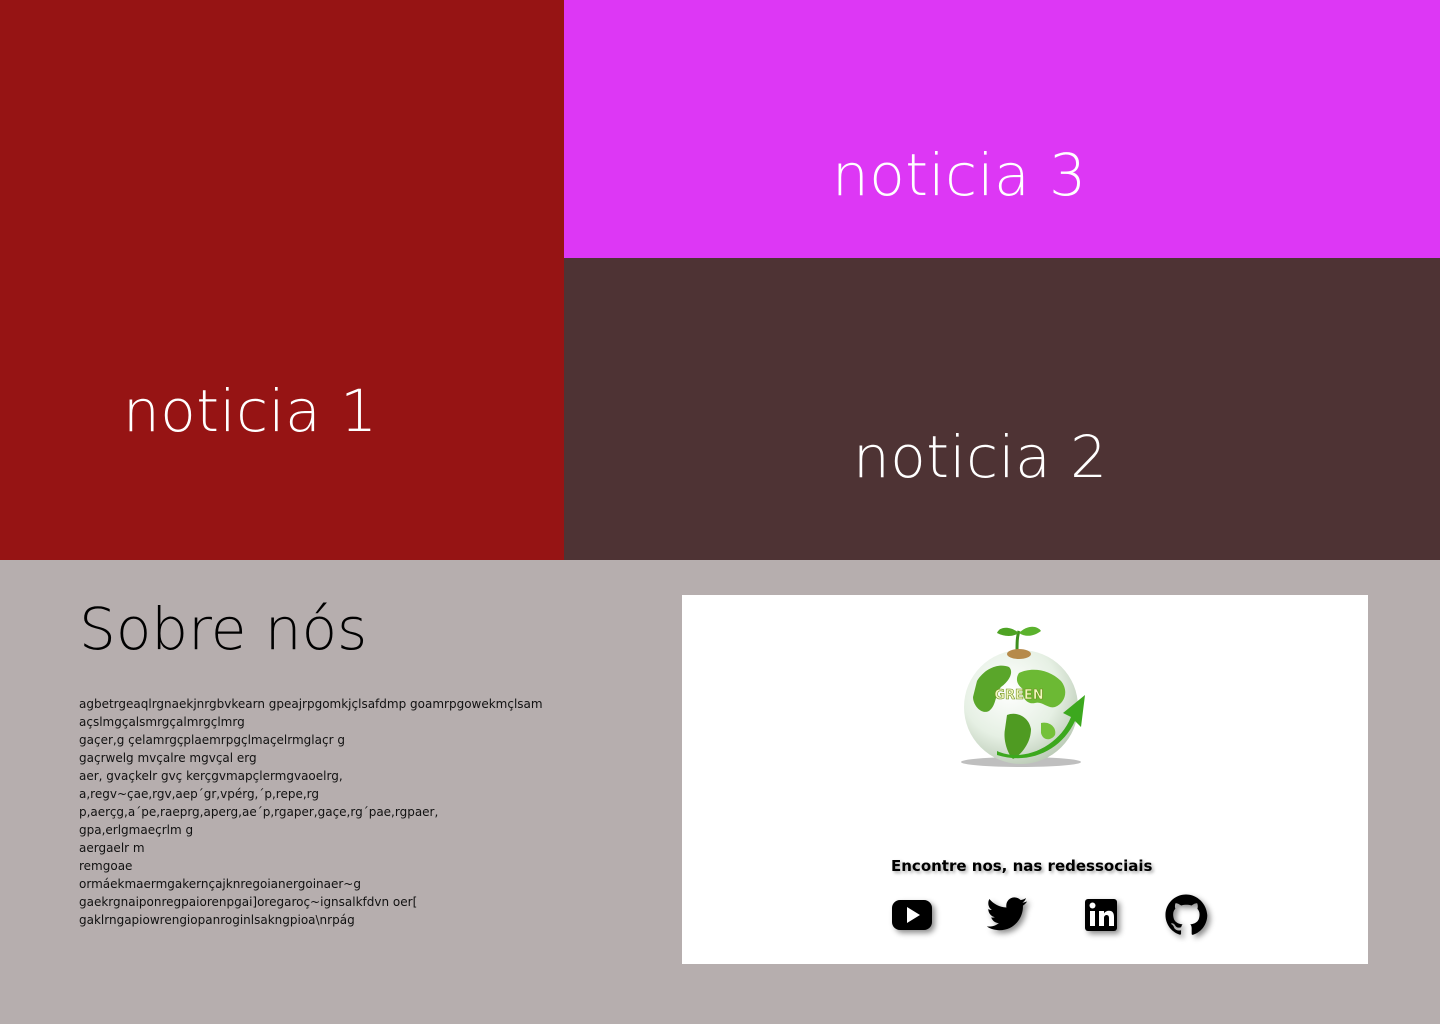  What do you see at coordinates (1101, 915) in the screenshot?
I see `linkedin-icon` at bounding box center [1101, 915].